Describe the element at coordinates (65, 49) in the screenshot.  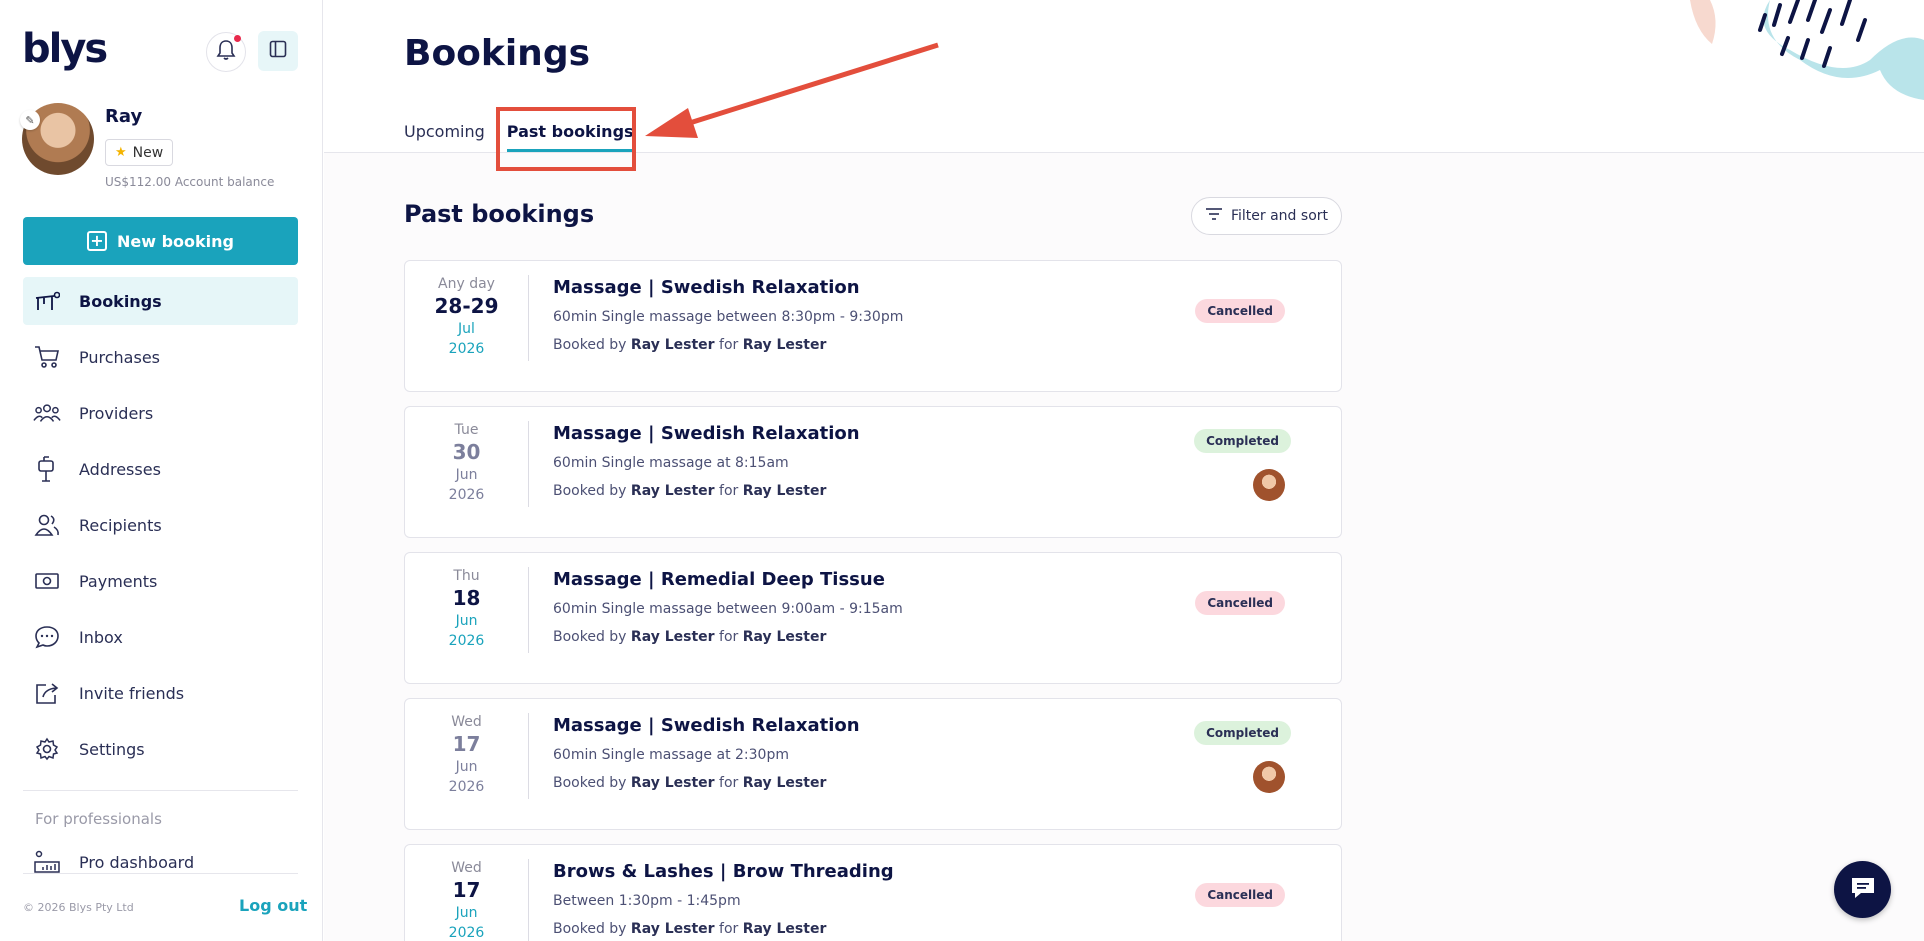
I see `blys-logo: blys` at that location.